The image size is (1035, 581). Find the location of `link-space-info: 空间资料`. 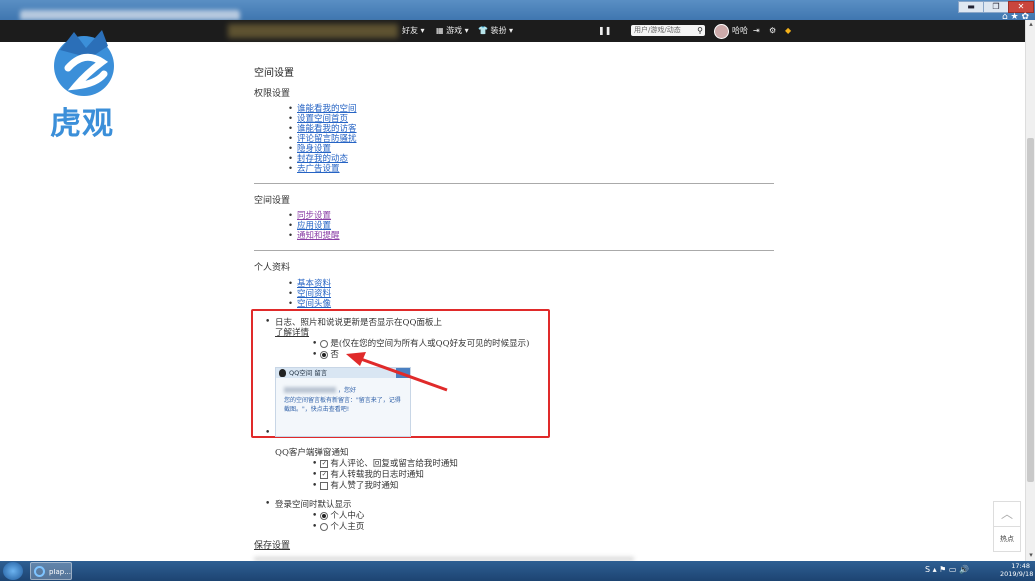

link-space-info: 空间资料 is located at coordinates (314, 294).